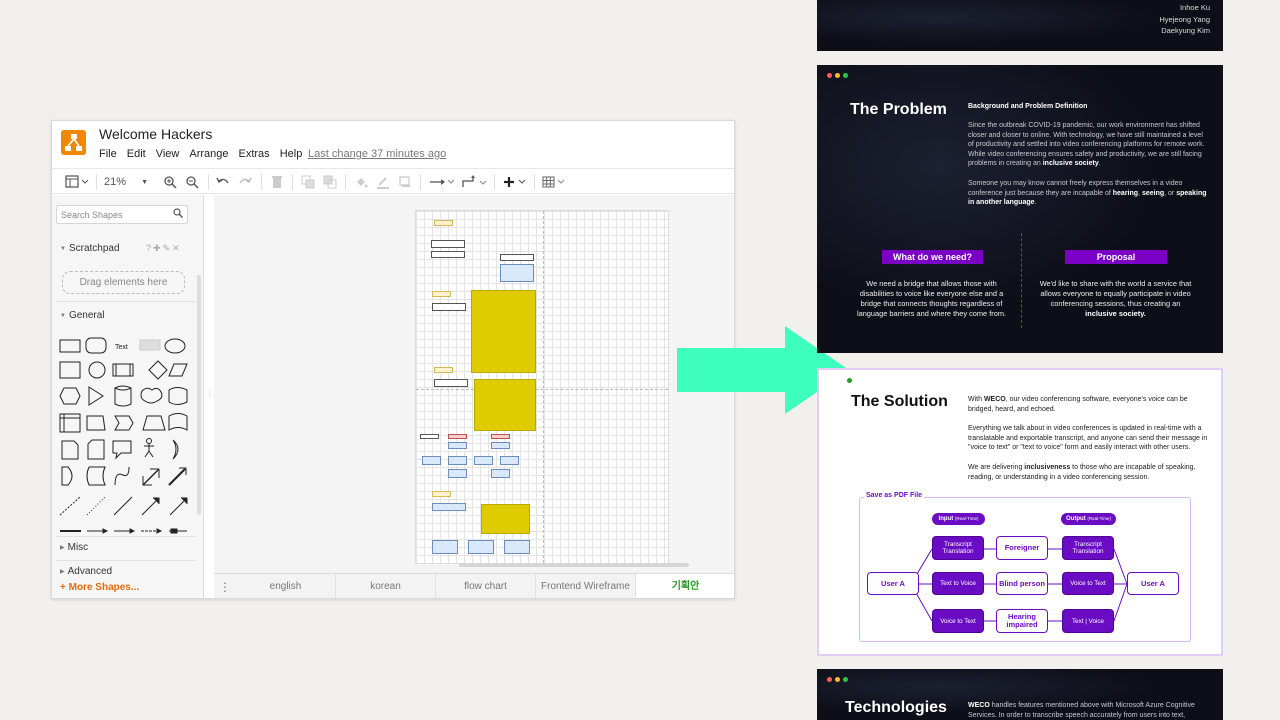 The image size is (1280, 720). I want to click on to-front-icon, so click(308, 182).